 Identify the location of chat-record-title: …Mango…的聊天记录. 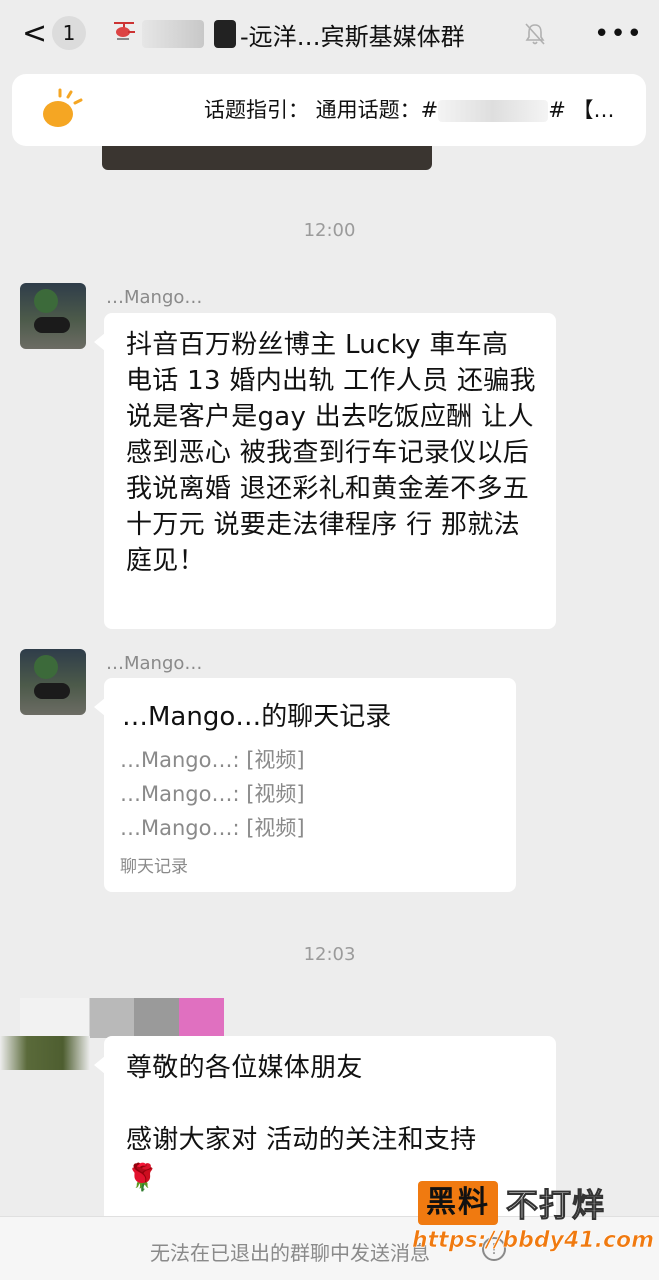
(257, 717).